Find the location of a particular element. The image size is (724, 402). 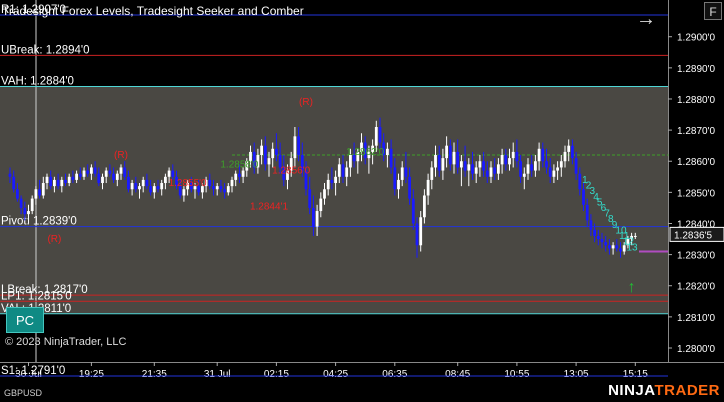

price-tick-label: 1.2820'0 is located at coordinates (696, 287).